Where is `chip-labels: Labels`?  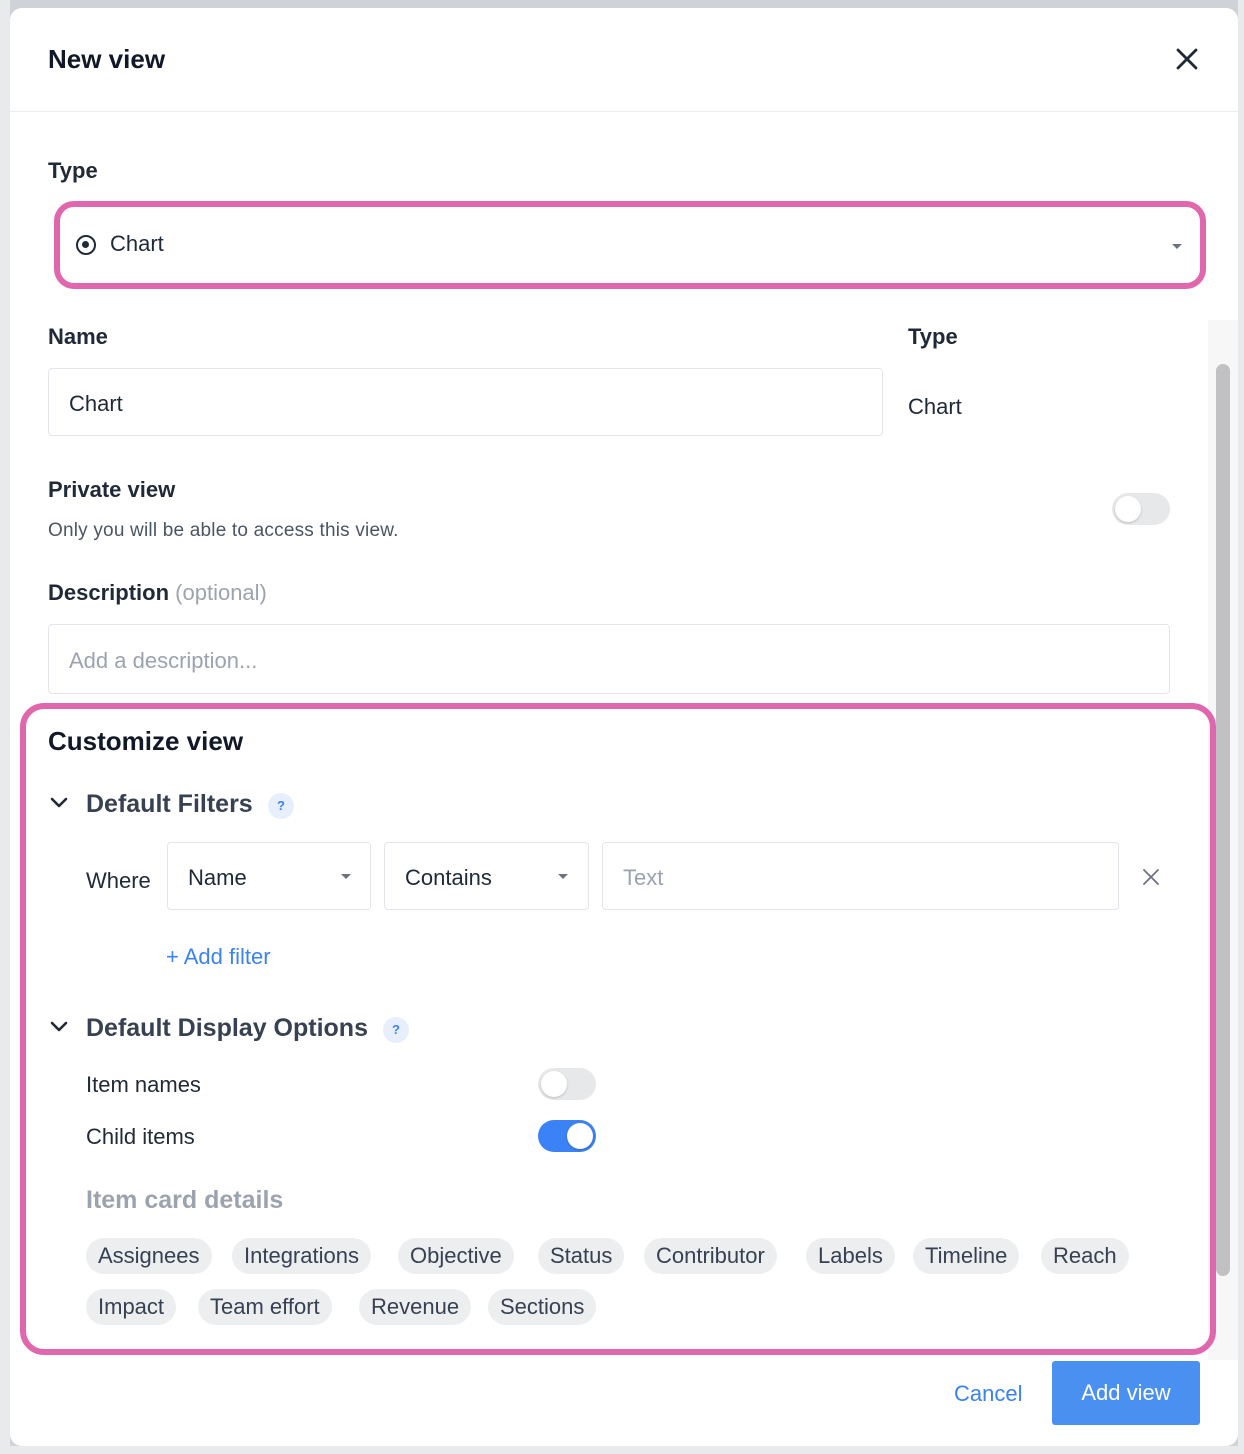 chip-labels: Labels is located at coordinates (850, 1256).